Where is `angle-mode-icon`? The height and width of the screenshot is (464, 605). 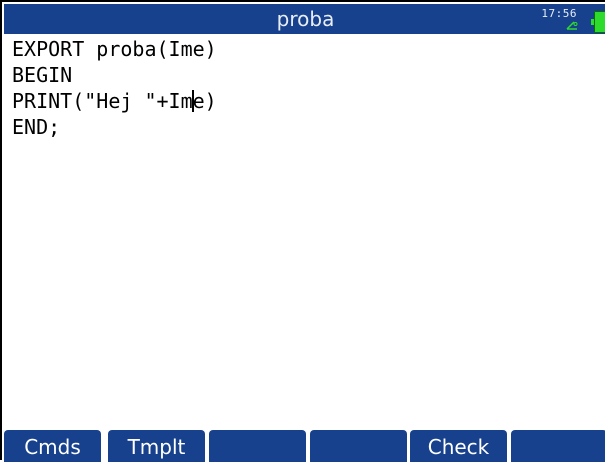
angle-mode-icon is located at coordinates (572, 25).